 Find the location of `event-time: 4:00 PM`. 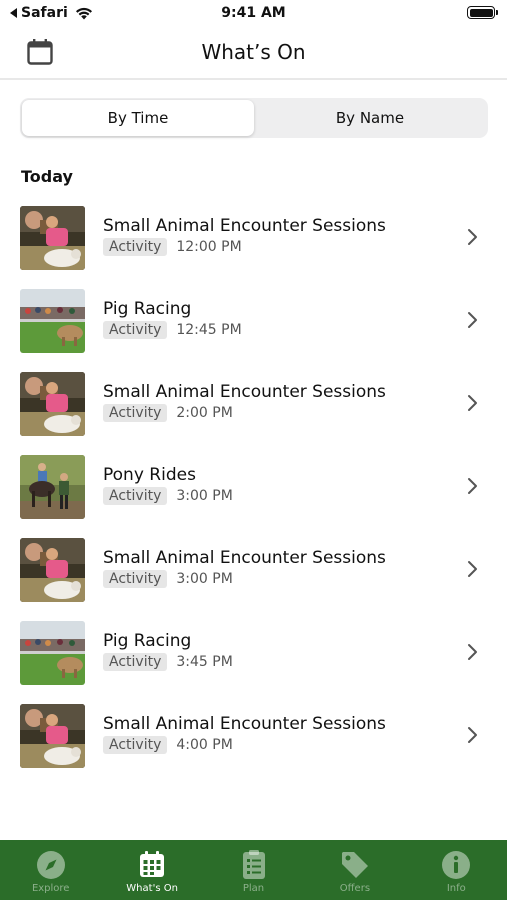

event-time: 4:00 PM is located at coordinates (204, 745).